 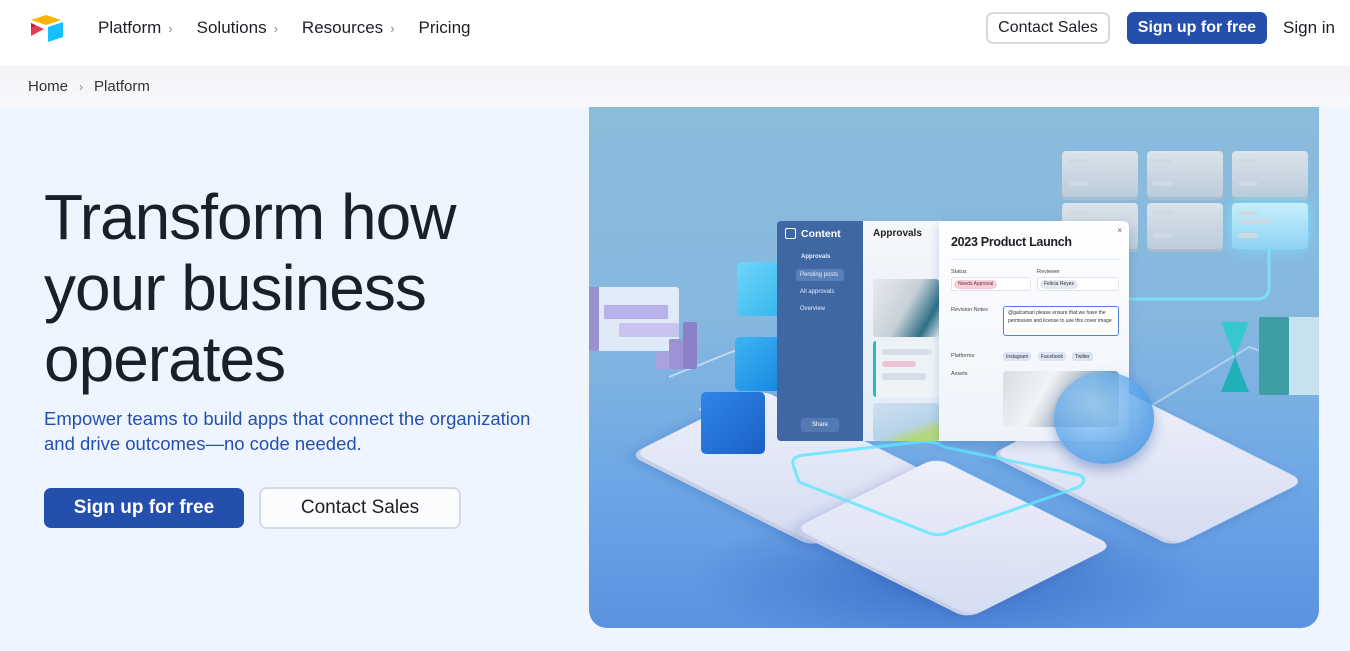 What do you see at coordinates (1119, 230) in the screenshot?
I see `close-icon: ×` at bounding box center [1119, 230].